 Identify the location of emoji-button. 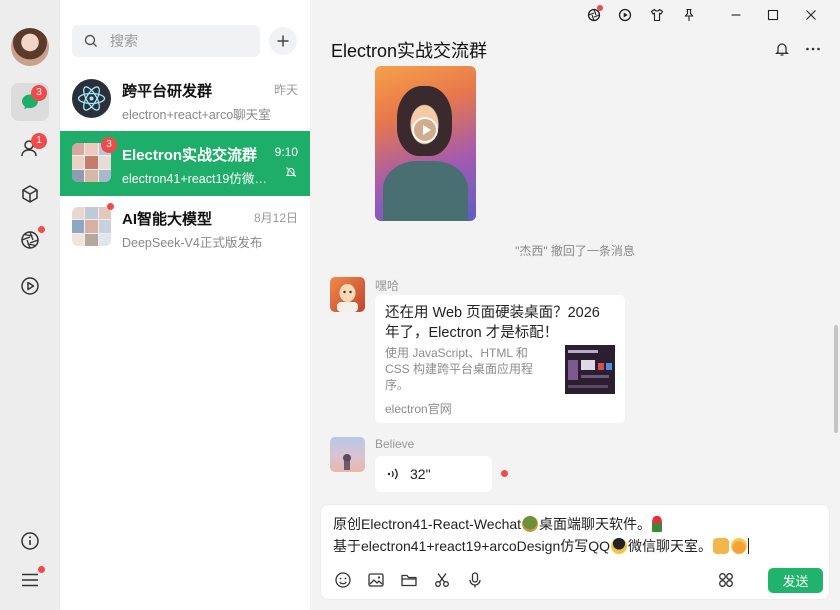
(343, 580).